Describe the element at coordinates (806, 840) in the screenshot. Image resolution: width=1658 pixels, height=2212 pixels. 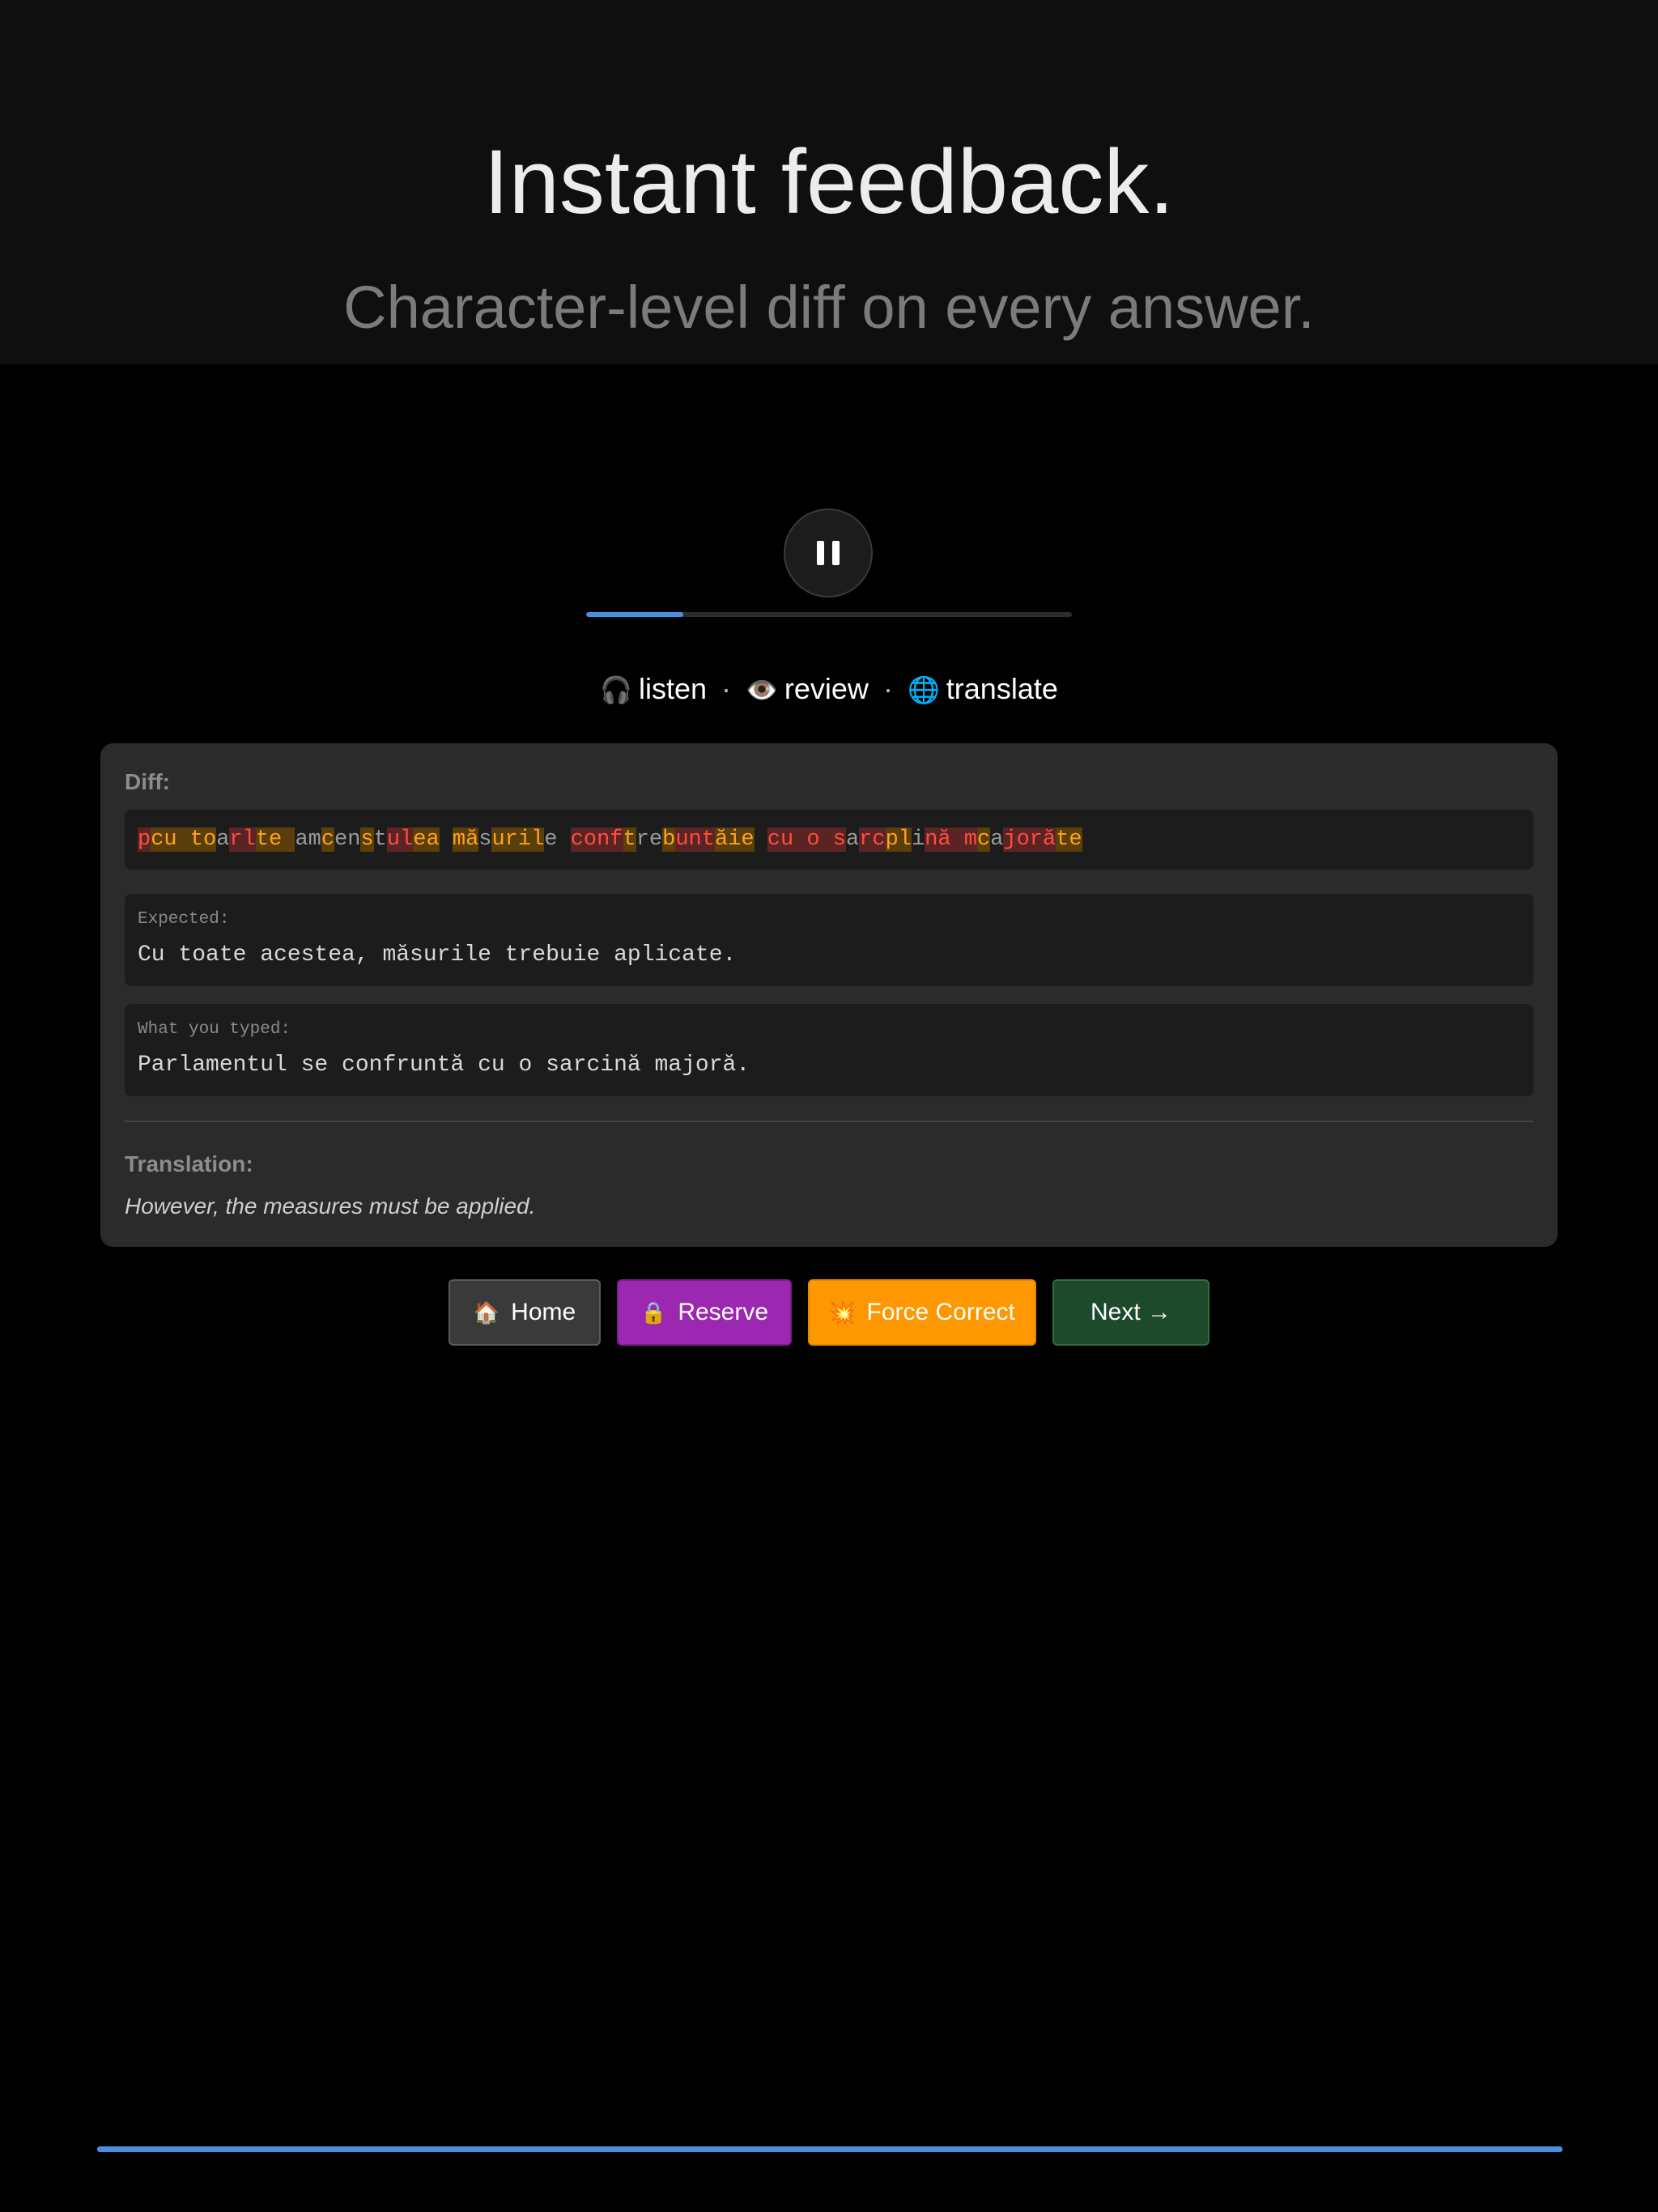
I see `diff-removed: cu o s` at that location.